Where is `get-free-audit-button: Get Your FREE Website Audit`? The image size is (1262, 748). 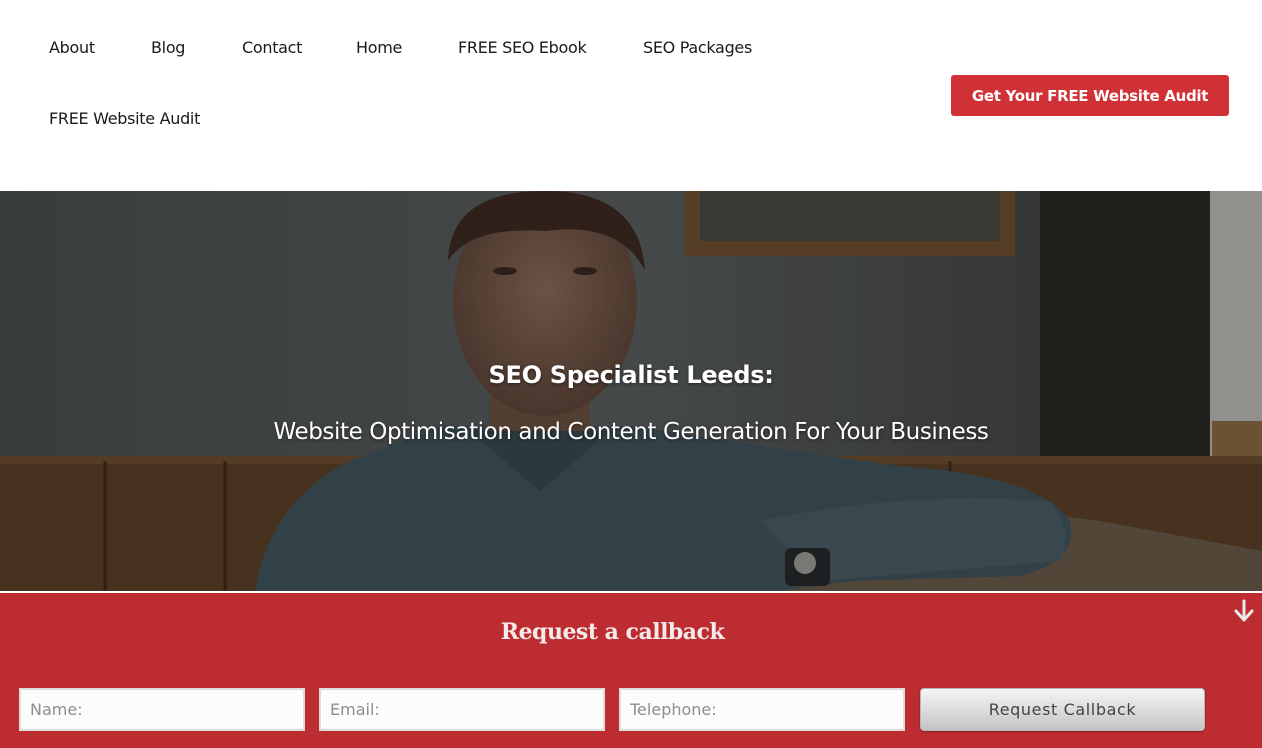 get-free-audit-button: Get Your FREE Website Audit is located at coordinates (1090, 95).